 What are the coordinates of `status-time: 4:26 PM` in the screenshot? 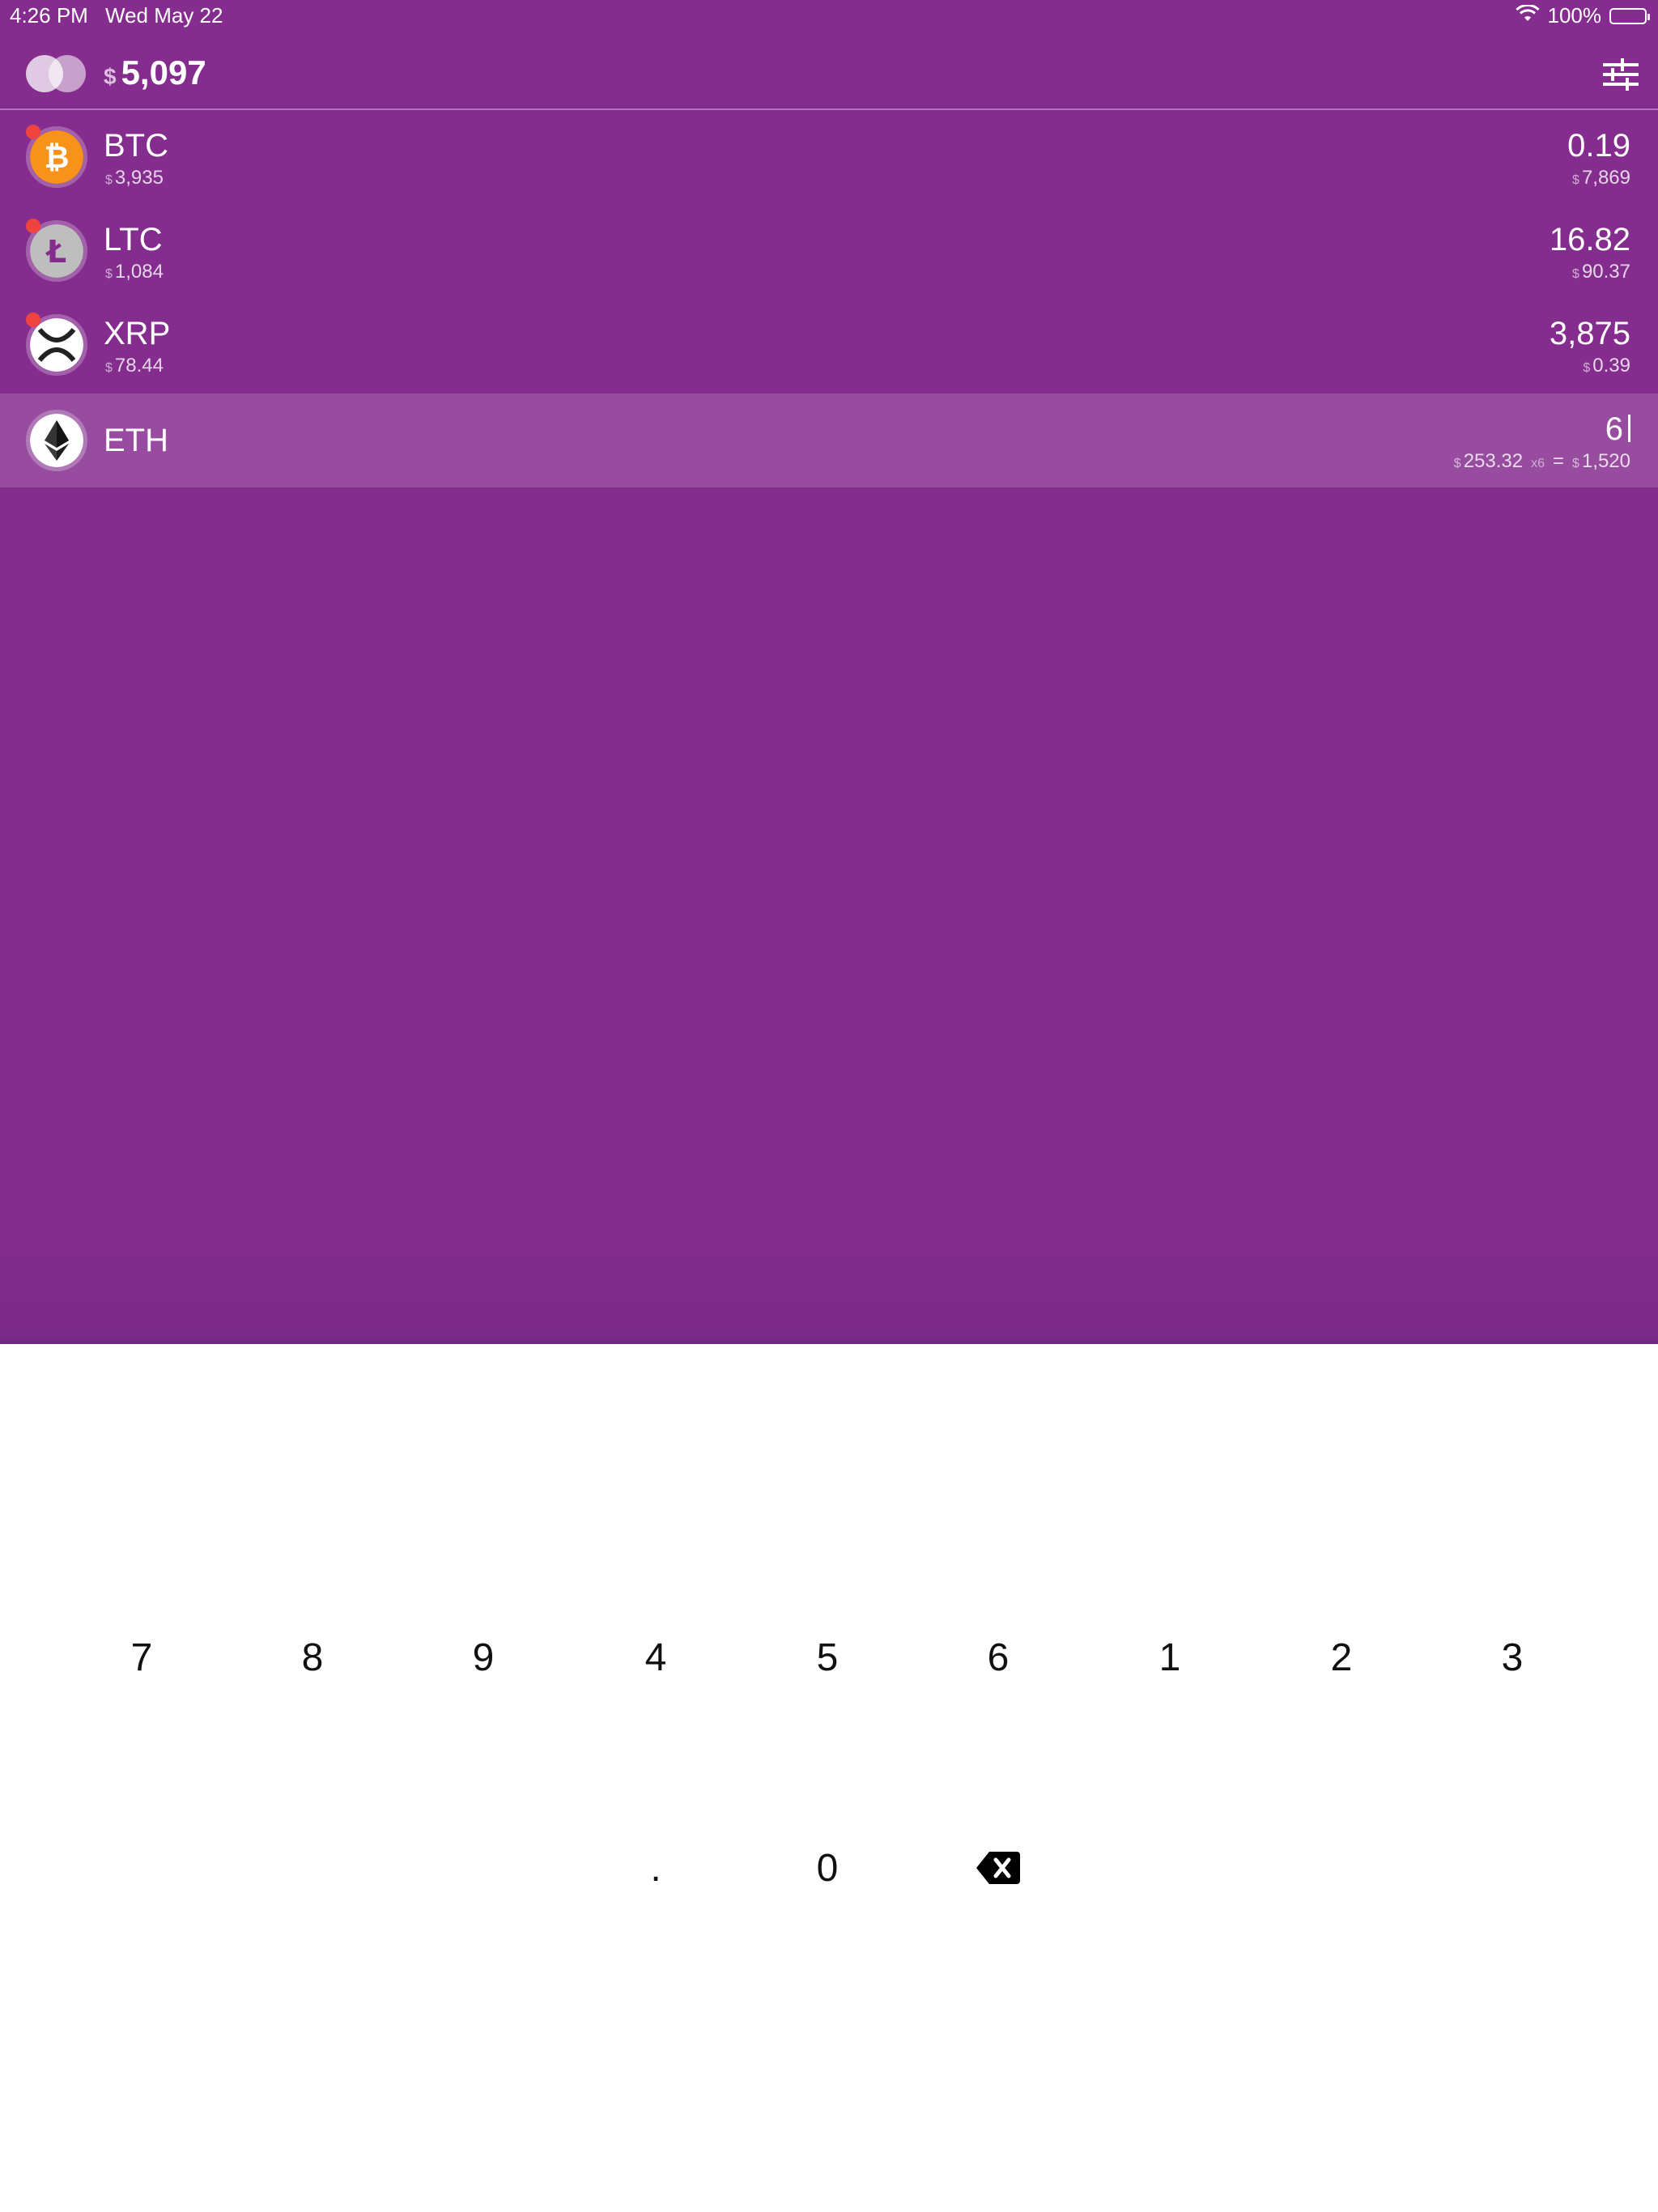 It's located at (49, 16).